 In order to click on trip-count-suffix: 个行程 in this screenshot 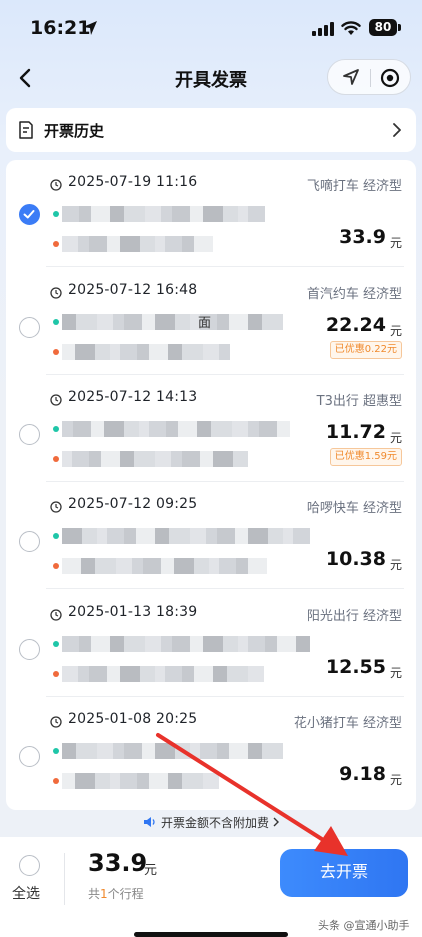, I will do `click(125, 894)`.